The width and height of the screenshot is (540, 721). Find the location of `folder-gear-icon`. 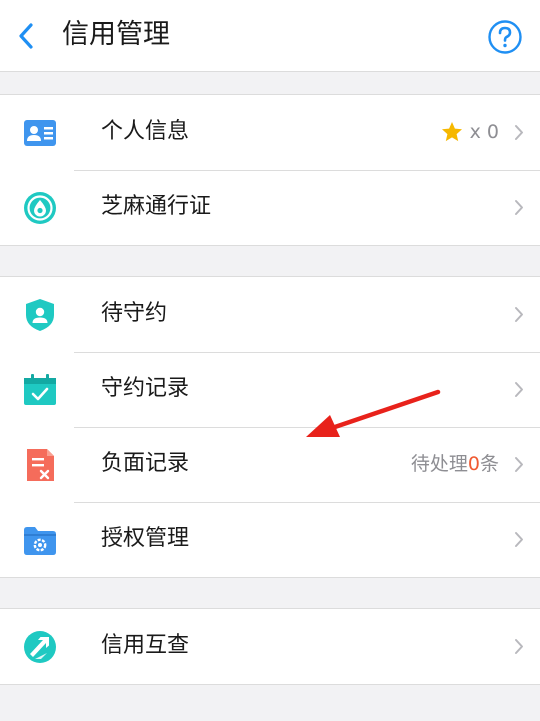

folder-gear-icon is located at coordinates (40, 541).